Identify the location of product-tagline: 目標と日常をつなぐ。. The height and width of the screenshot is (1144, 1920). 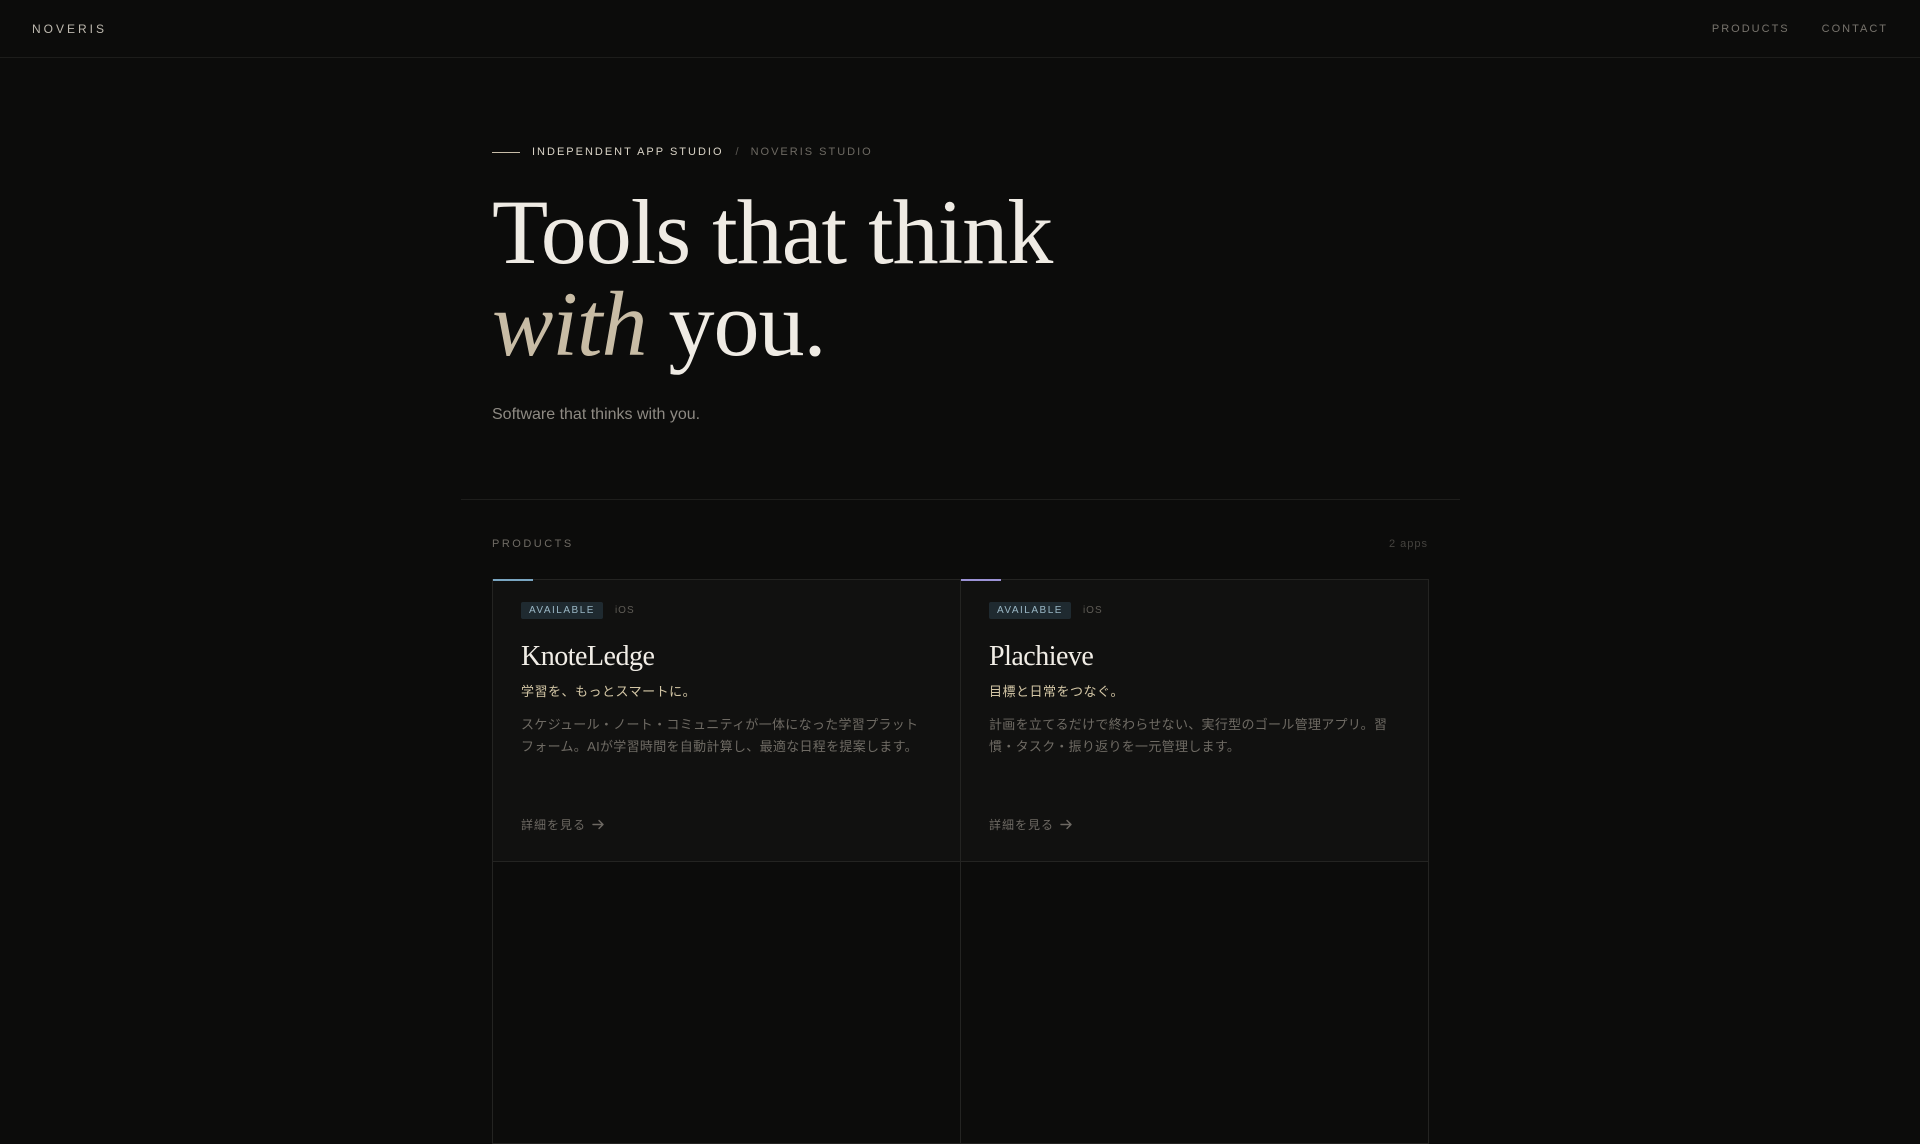
(1057, 691).